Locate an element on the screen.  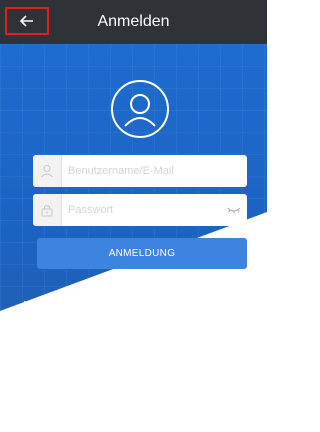
app-header: Anmelden is located at coordinates (133, 22).